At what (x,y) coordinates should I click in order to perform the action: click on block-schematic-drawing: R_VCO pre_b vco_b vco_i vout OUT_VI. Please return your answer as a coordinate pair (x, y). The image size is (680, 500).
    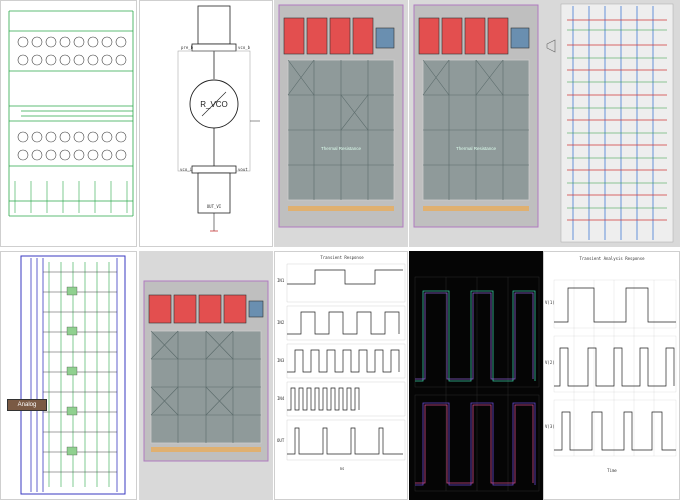
    Looking at the image, I should click on (218, 118).